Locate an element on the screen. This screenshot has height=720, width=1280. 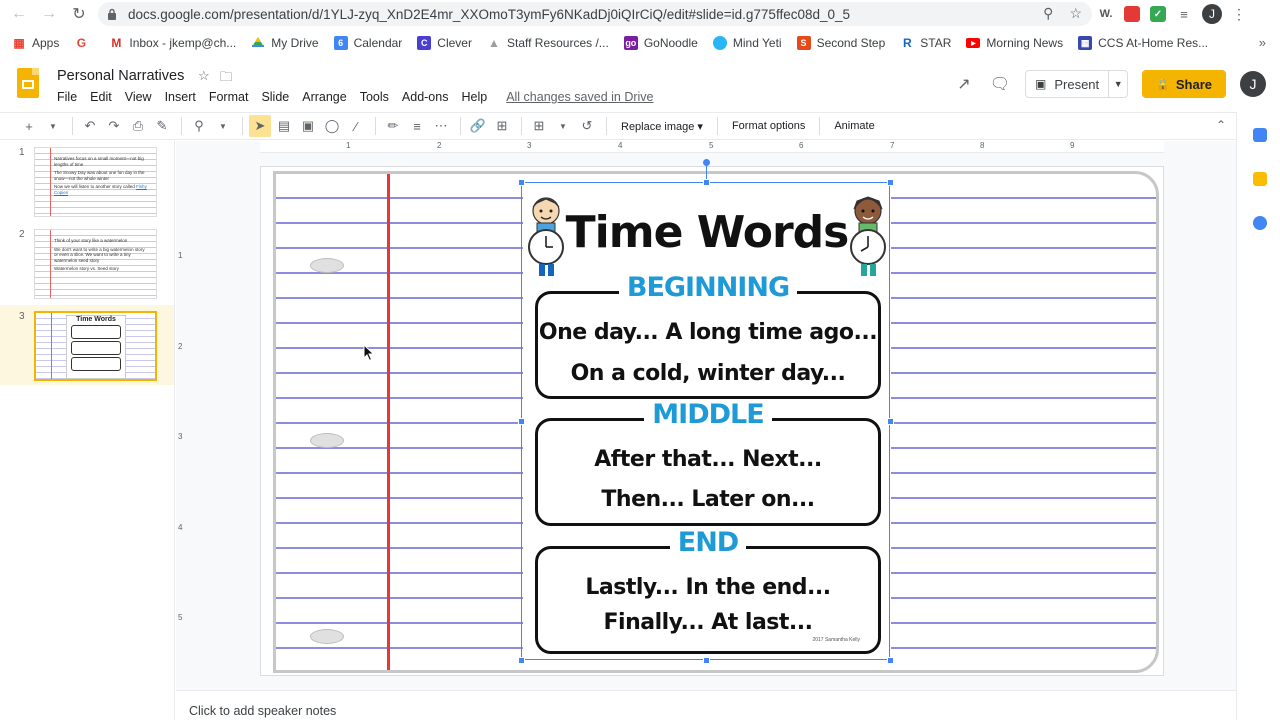
menu-format: Format is located at coordinates (229, 97).